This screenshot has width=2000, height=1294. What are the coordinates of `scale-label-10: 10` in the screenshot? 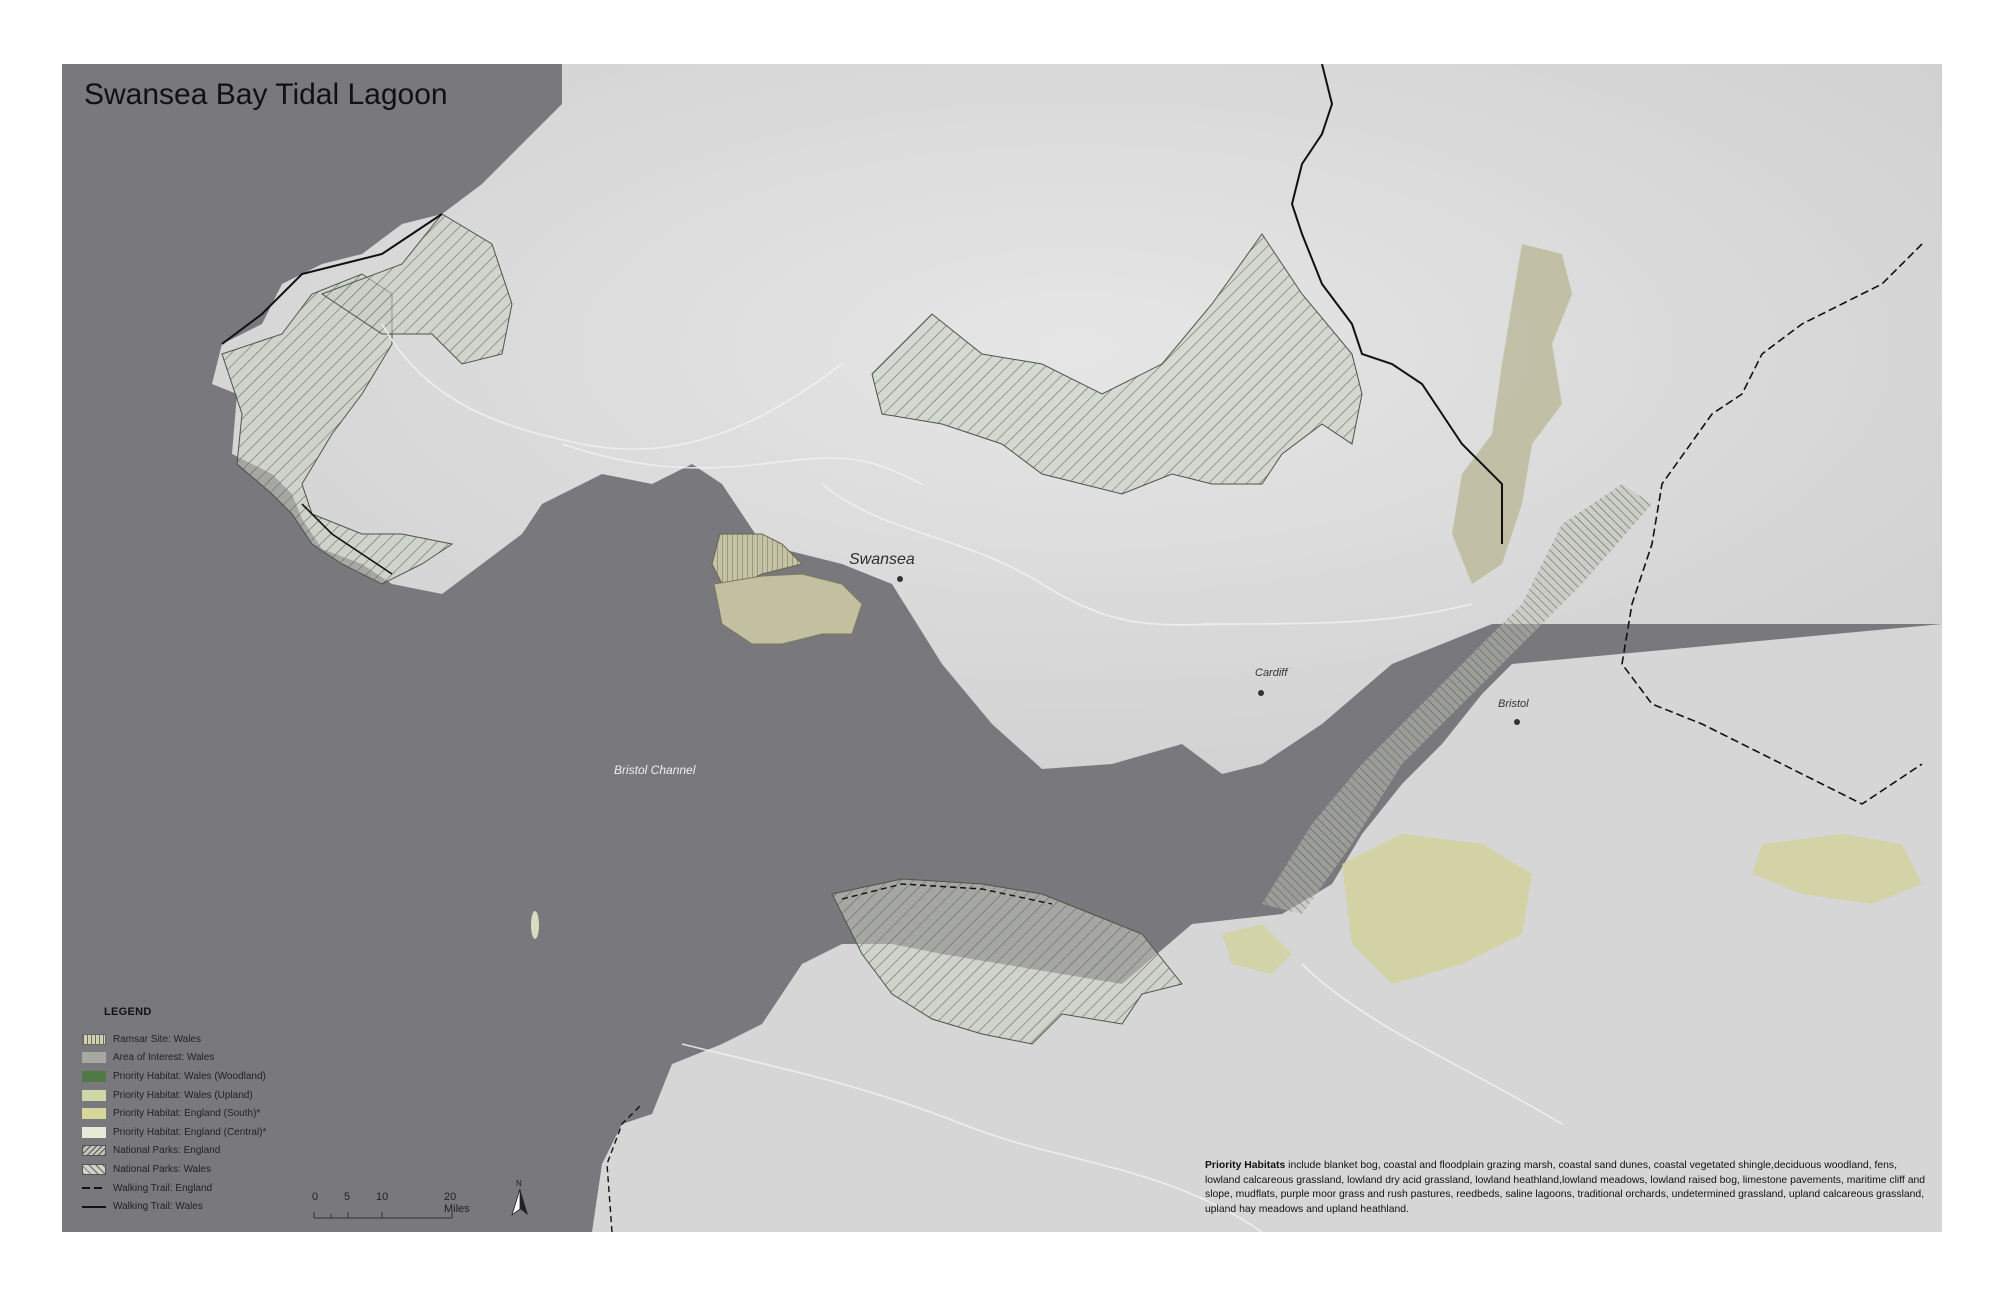 It's located at (382, 1197).